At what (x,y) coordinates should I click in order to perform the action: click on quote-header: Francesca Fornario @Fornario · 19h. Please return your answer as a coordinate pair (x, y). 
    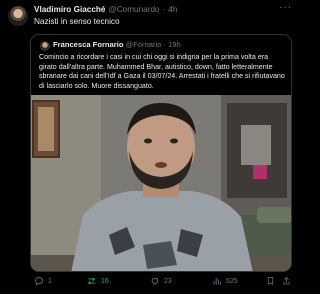
    Looking at the image, I should click on (117, 45).